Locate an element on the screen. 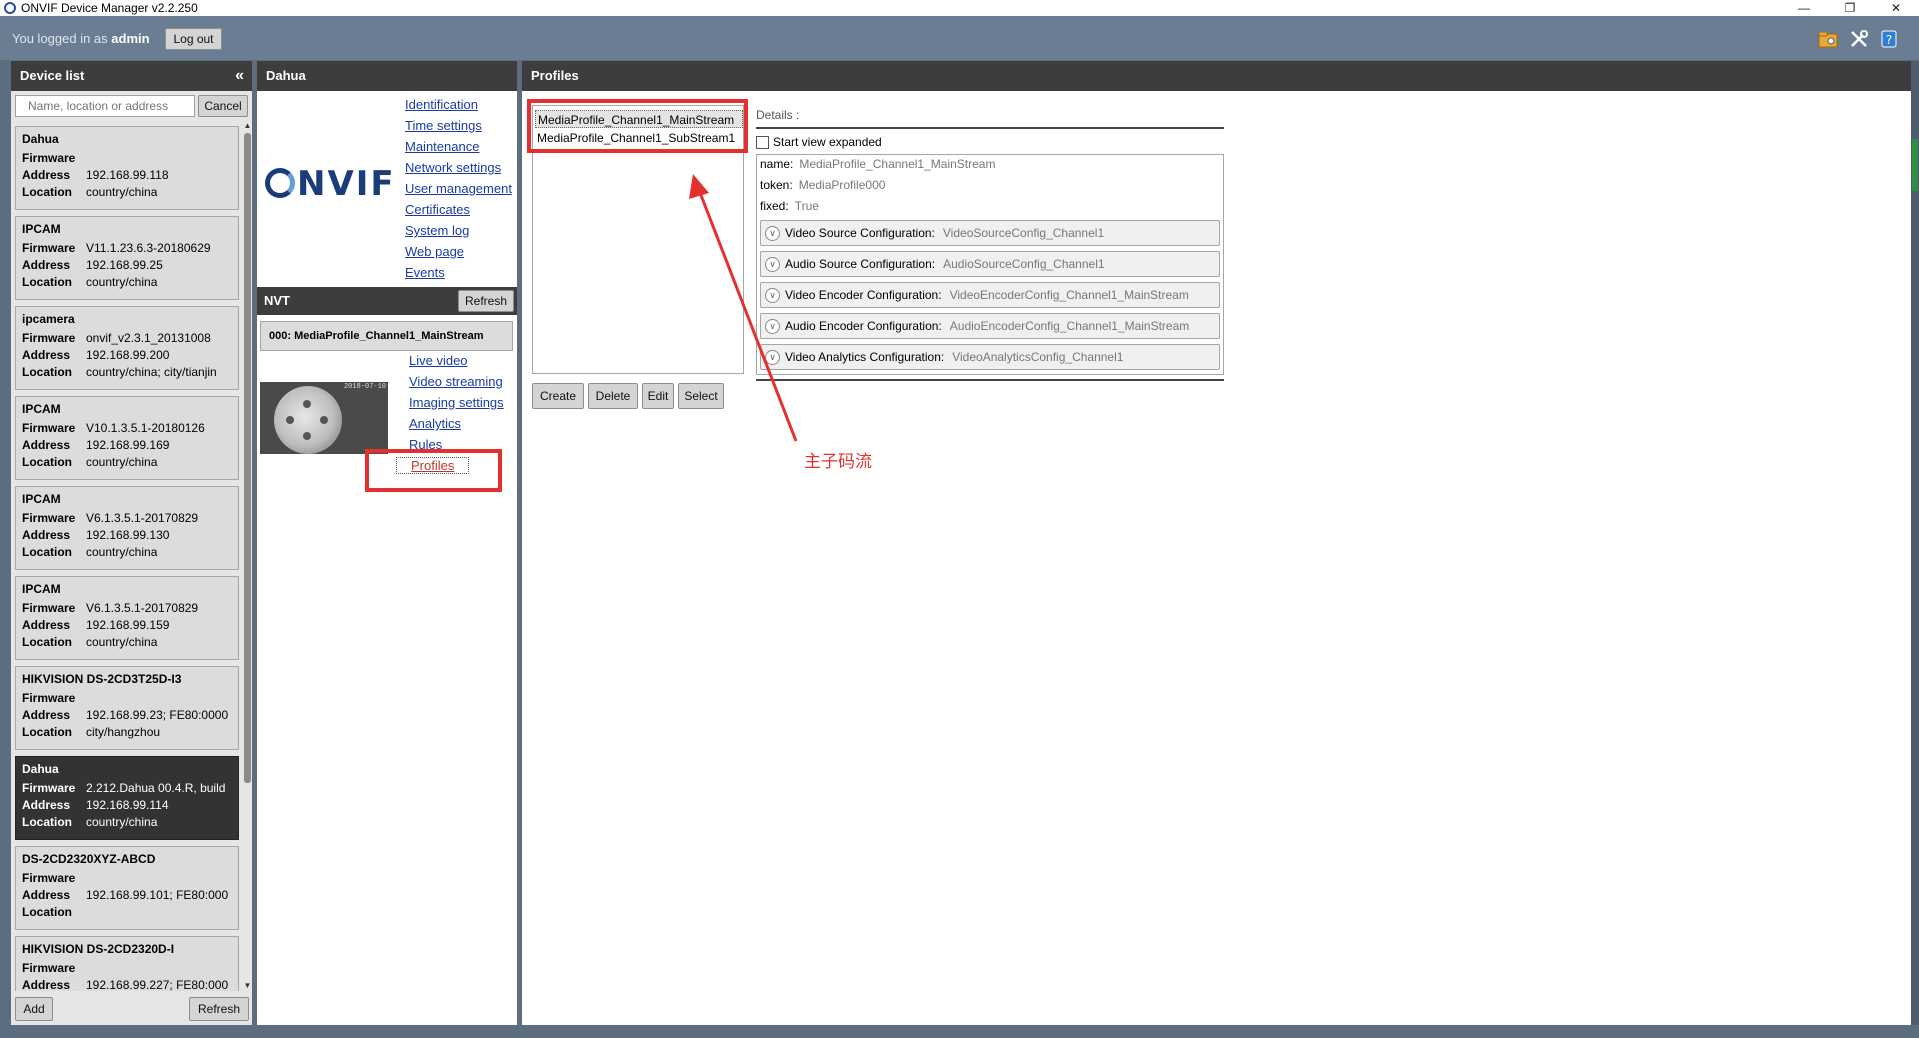 This screenshot has height=1038, width=1919. web-page-link: Web page is located at coordinates (434, 251).